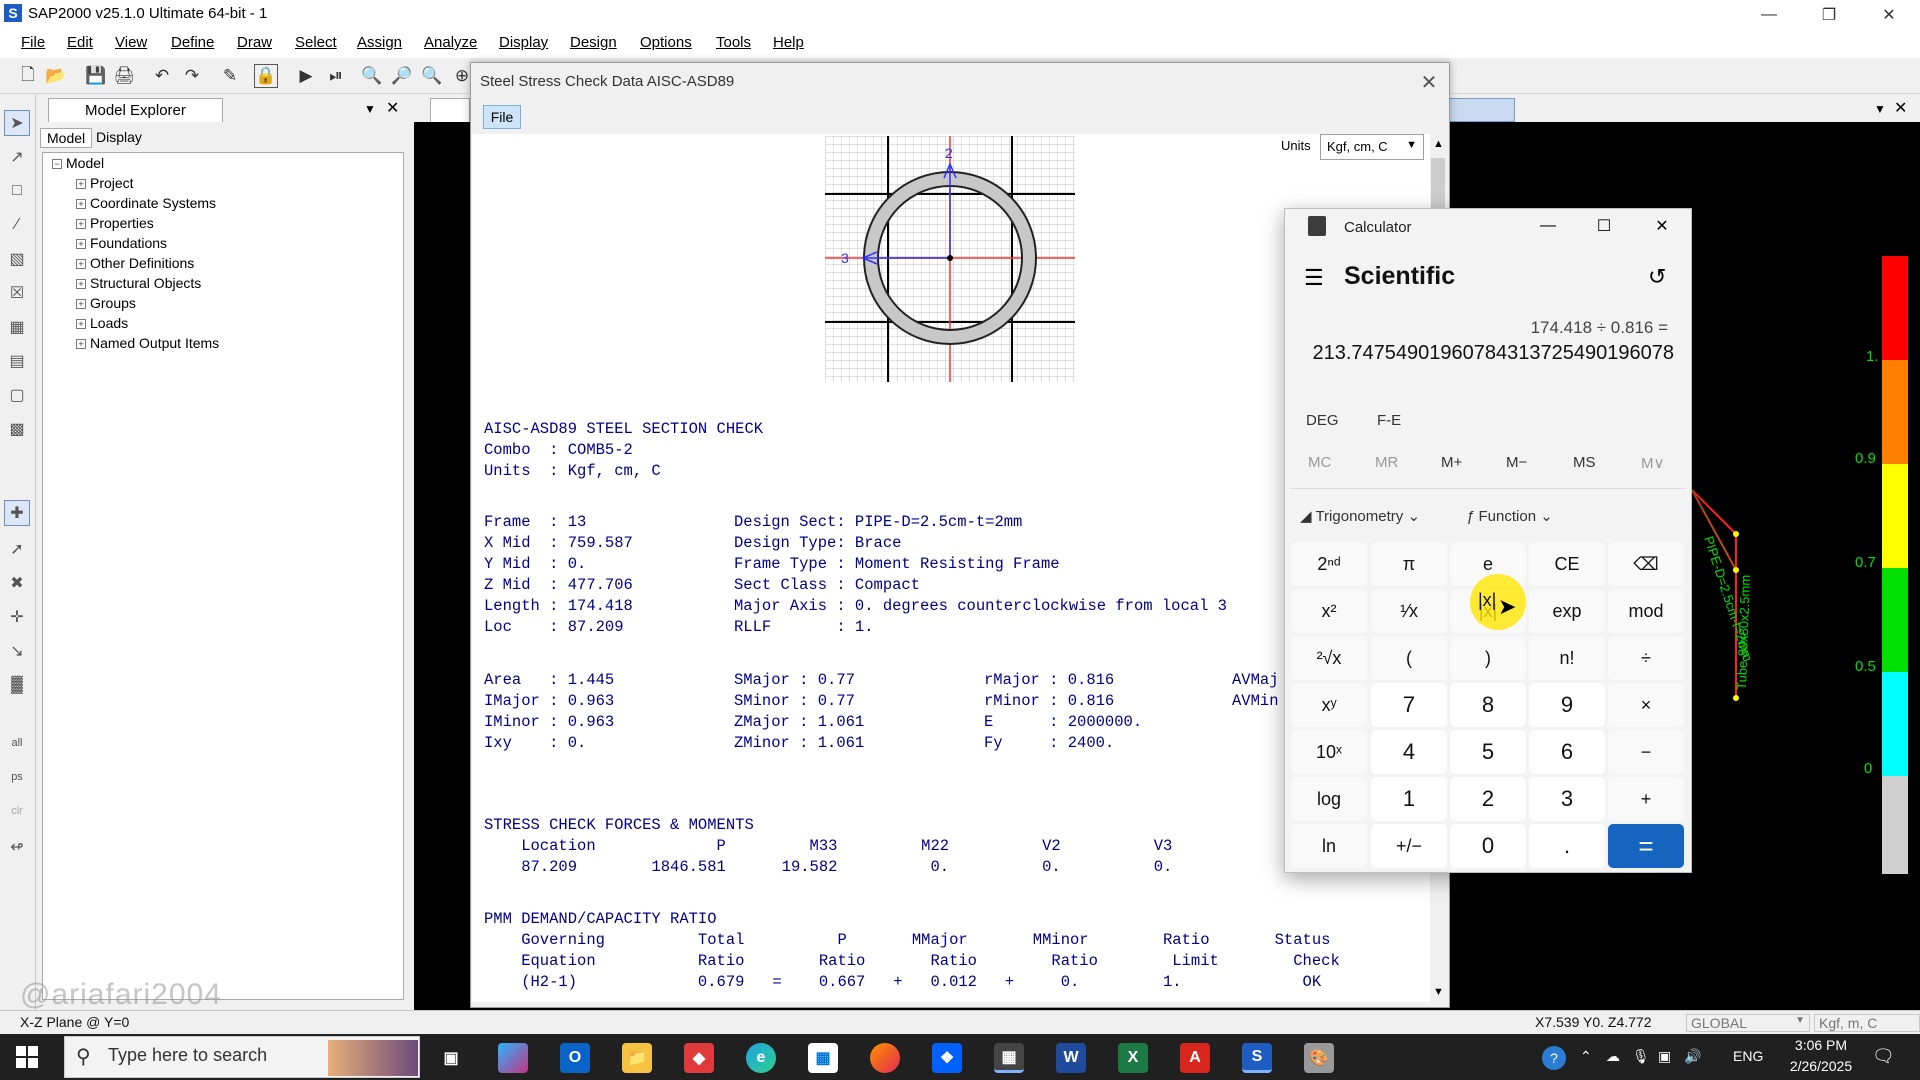 Image resolution: width=1920 pixels, height=1080 pixels. I want to click on snap-perpendicular-icon: ✛, so click(17, 617).